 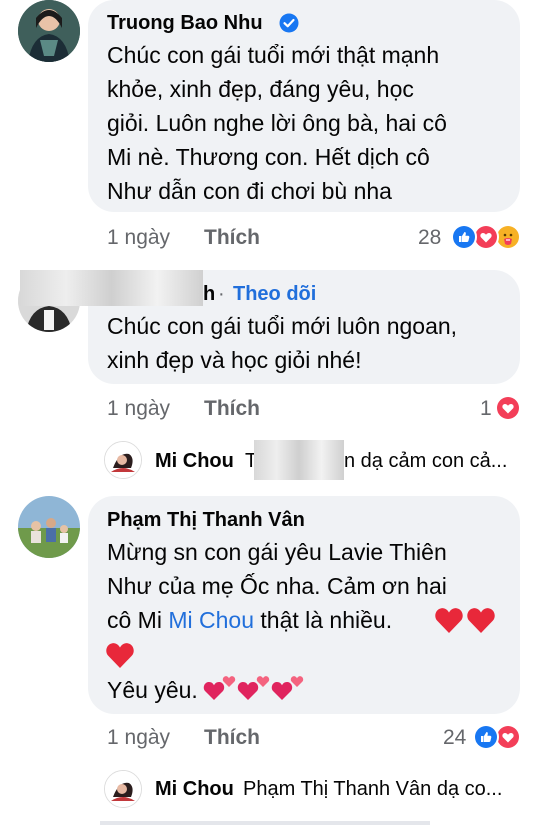 What do you see at coordinates (277, 552) in the screenshot?
I see `comment-text-line: Mừng sn con gái yêu Lavie Thiên` at bounding box center [277, 552].